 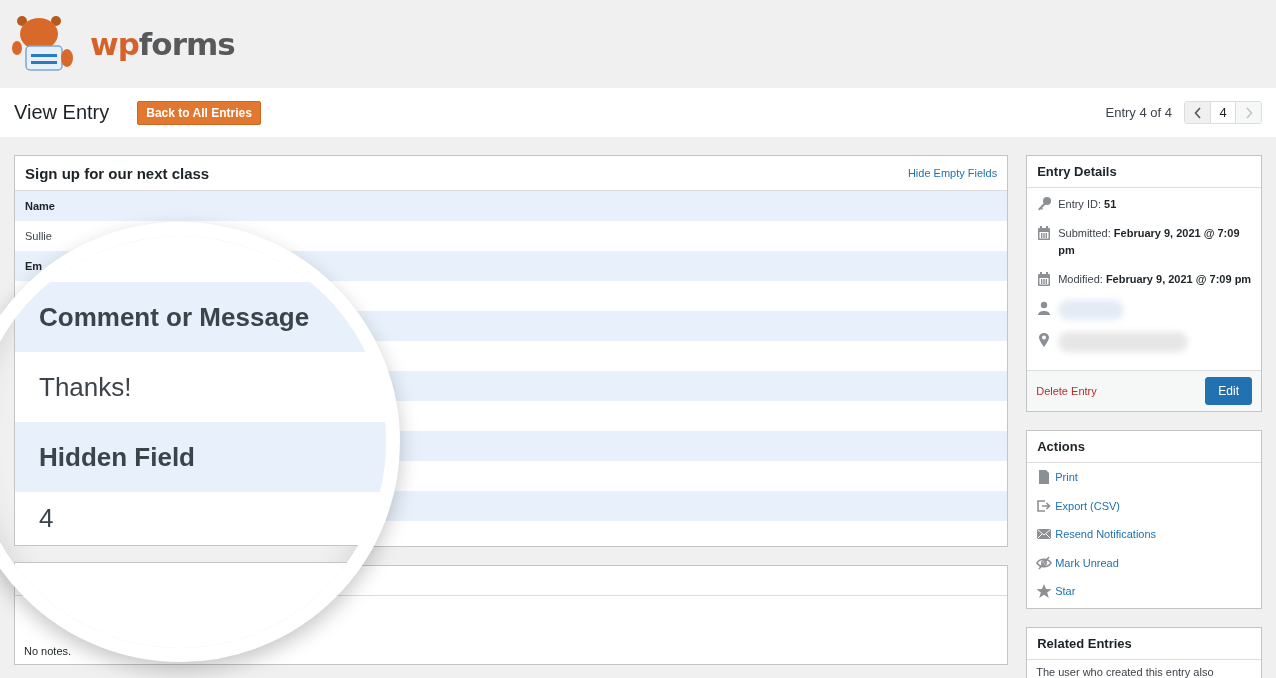 I want to click on detail-text: Entry ID: 51, so click(x=1087, y=204).